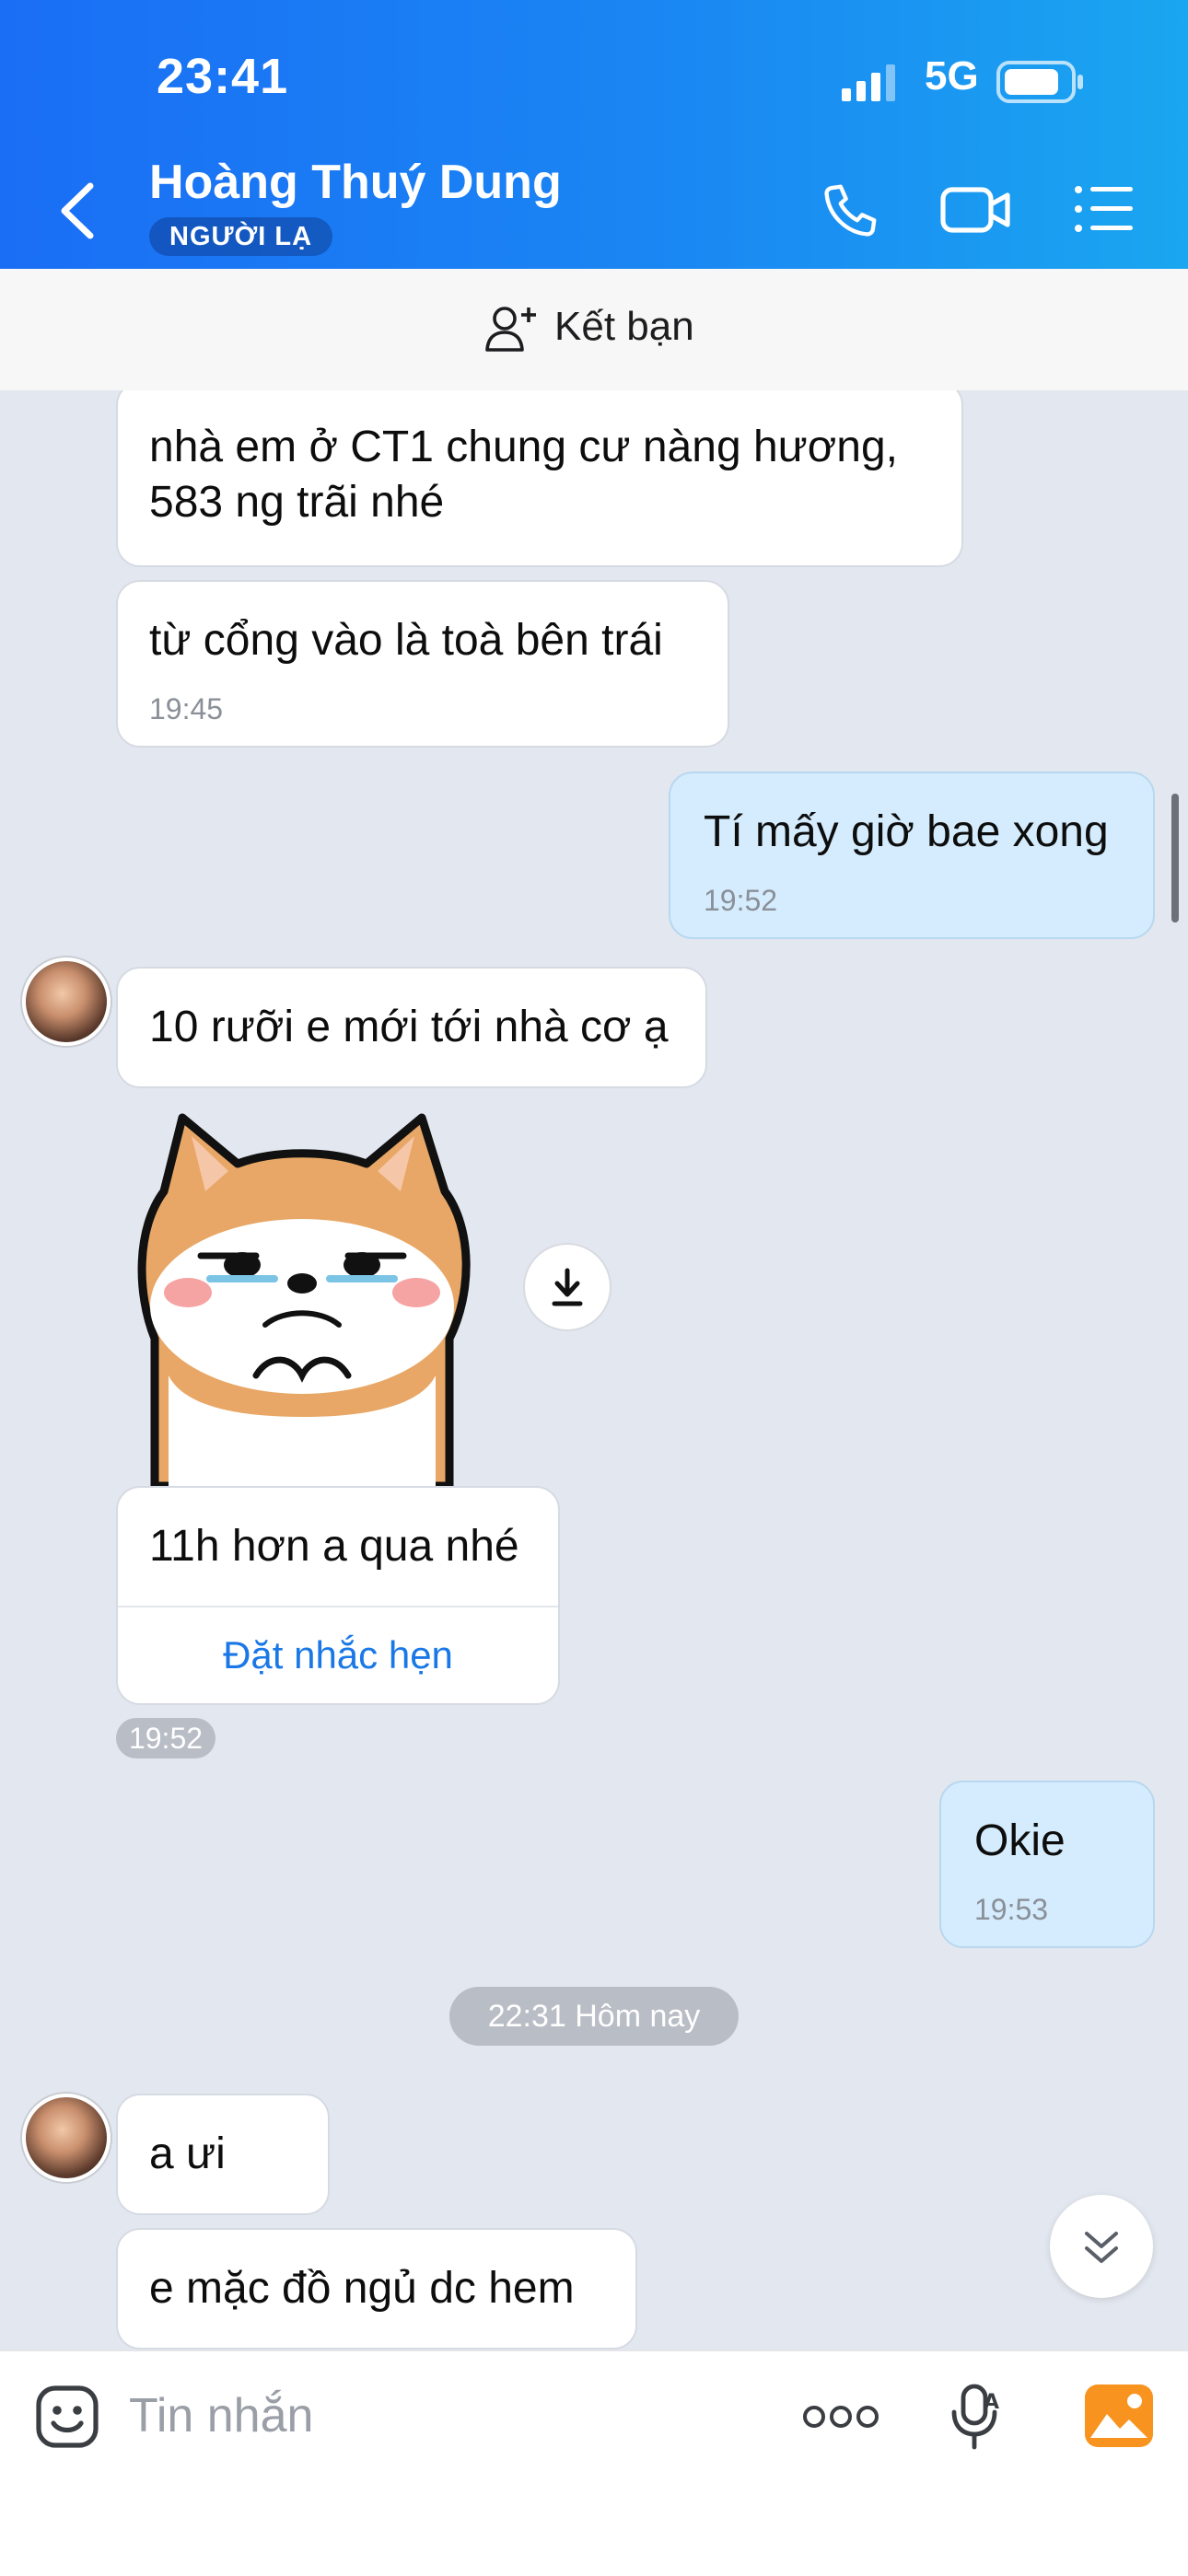  Describe the element at coordinates (338, 1655) in the screenshot. I see `set-reminder-button: Đặt nhắc hẹn` at that location.